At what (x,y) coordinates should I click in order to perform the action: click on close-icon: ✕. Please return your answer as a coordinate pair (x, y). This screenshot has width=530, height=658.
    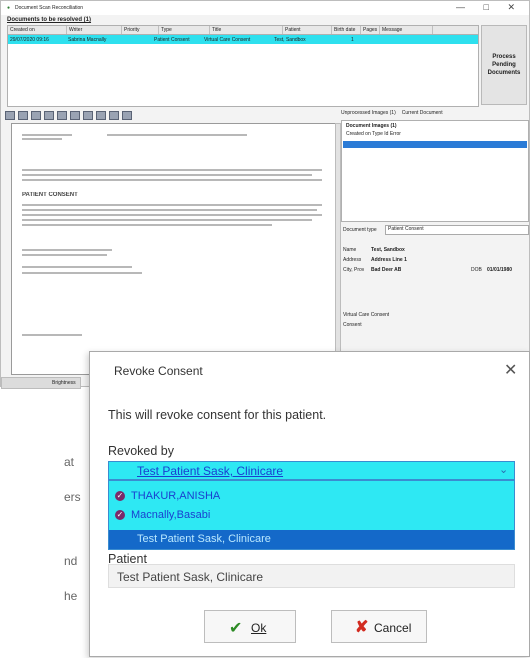
    Looking at the image, I should click on (510, 370).